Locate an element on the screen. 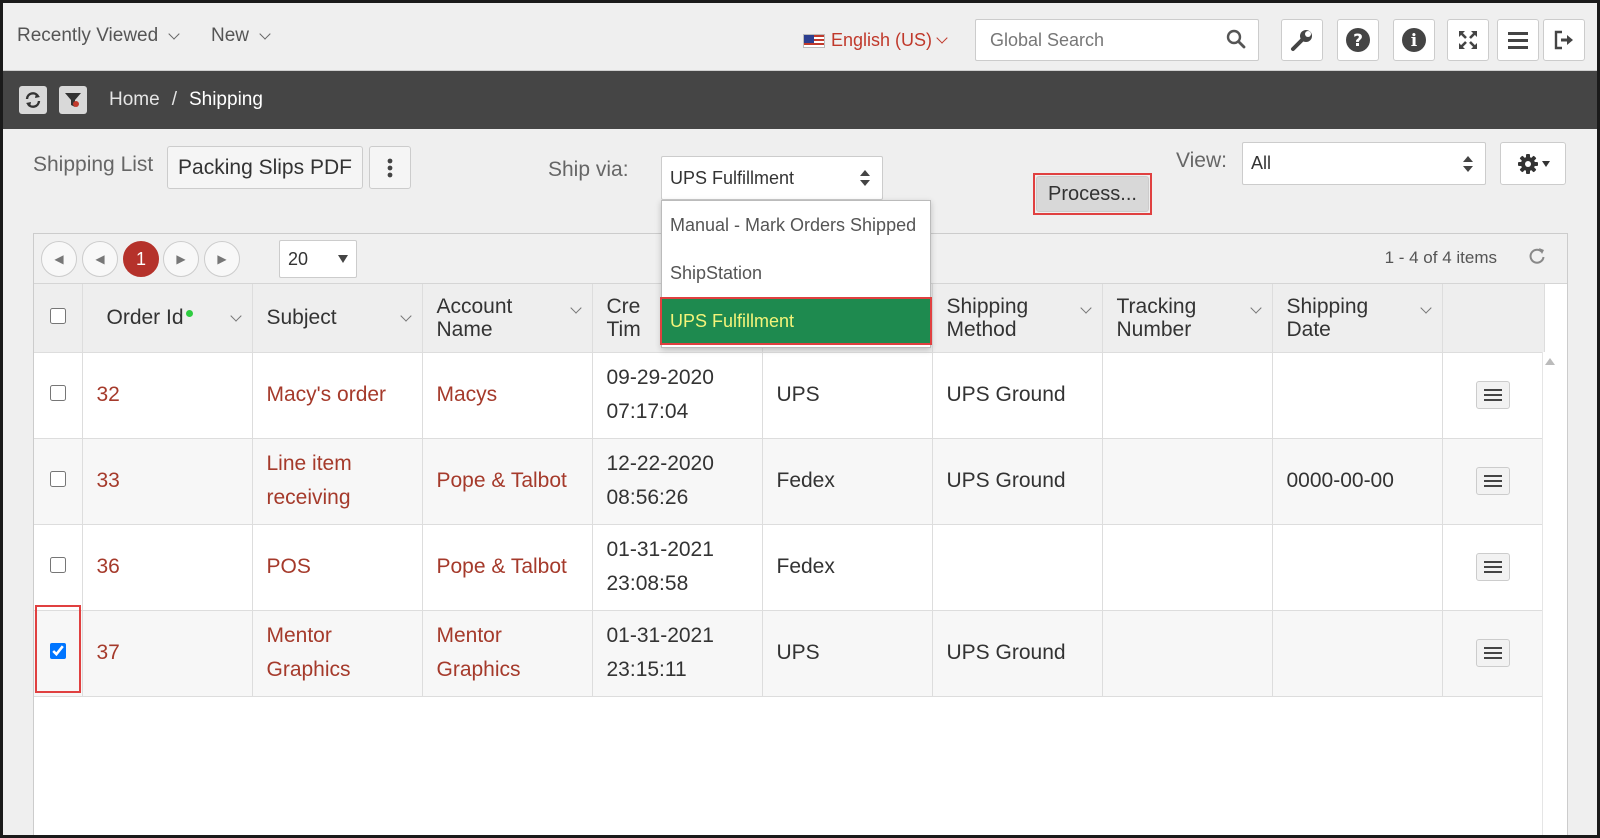 This screenshot has height=838, width=1600. subject-link: Mentor Graphics is located at coordinates (337, 653).